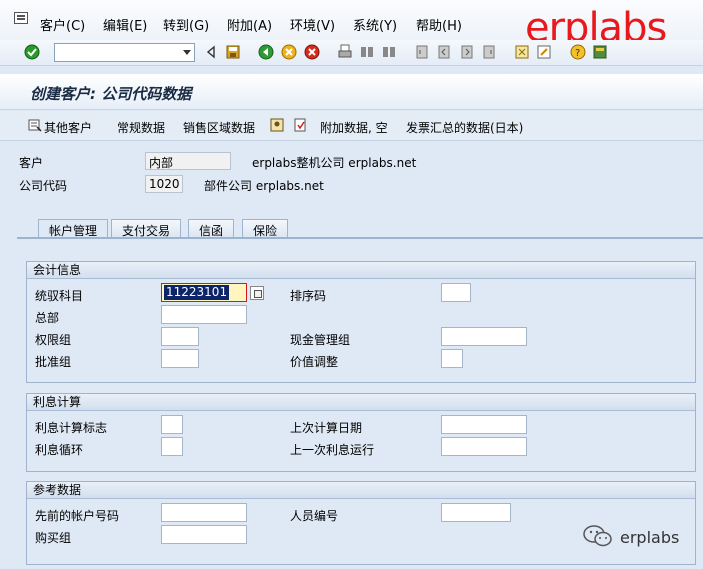  I want to click on value-adjustment-label: 价值调整, so click(314, 362).